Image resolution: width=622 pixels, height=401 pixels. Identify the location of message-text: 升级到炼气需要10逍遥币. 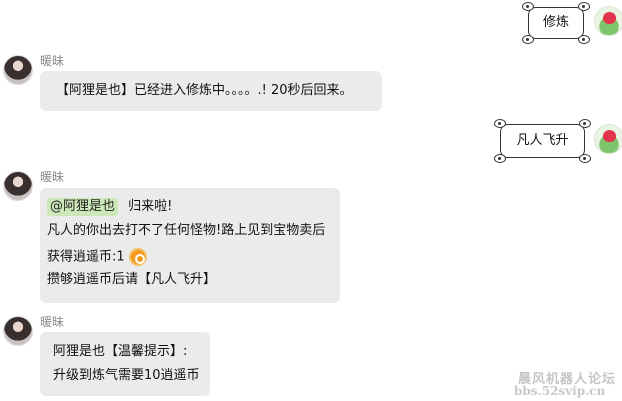
(126, 375).